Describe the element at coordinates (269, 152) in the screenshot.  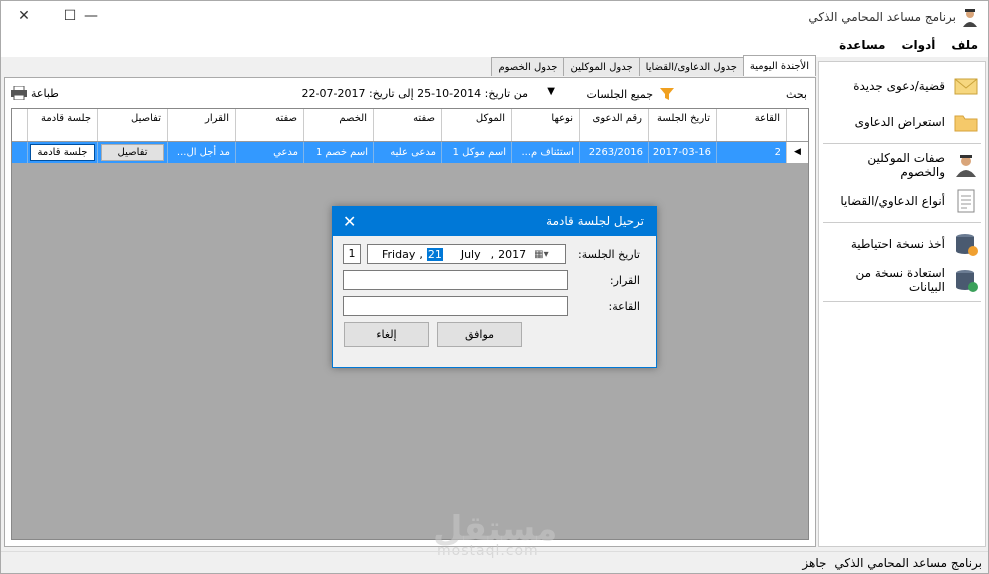
I see `table-cell: مدعي` at that location.